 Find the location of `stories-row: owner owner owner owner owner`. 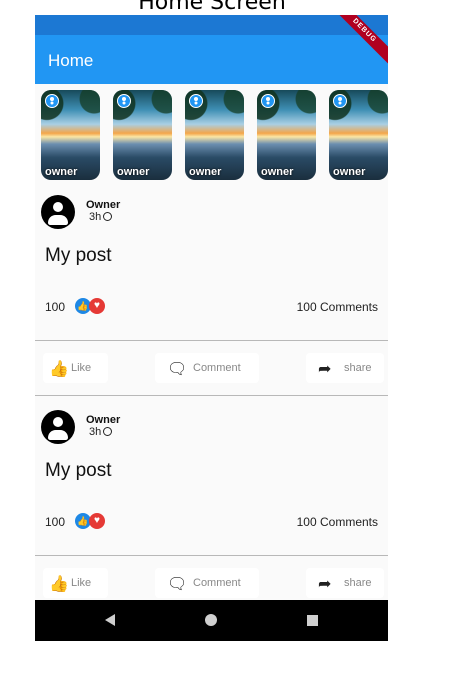

stories-row: owner owner owner owner owner is located at coordinates (211, 134).